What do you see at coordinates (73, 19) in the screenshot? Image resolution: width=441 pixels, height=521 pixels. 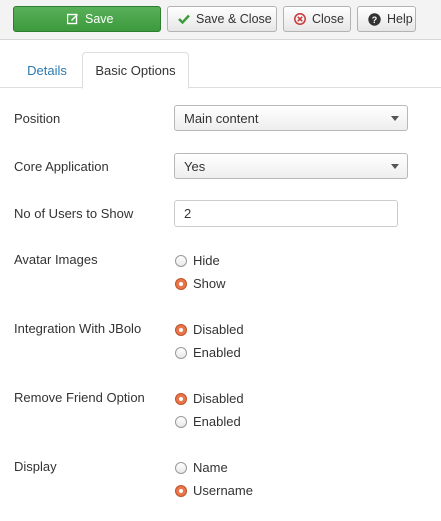 I see `edit-icon` at bounding box center [73, 19].